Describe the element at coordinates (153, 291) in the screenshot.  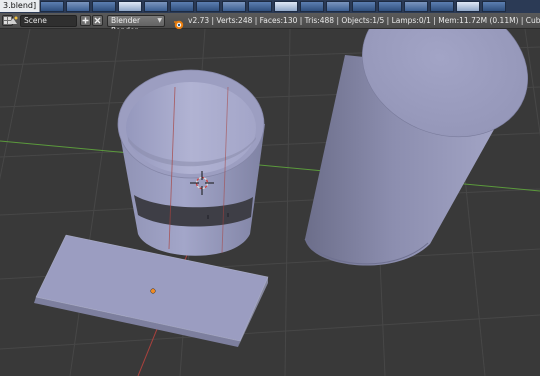
I see `object-origin-icon` at that location.